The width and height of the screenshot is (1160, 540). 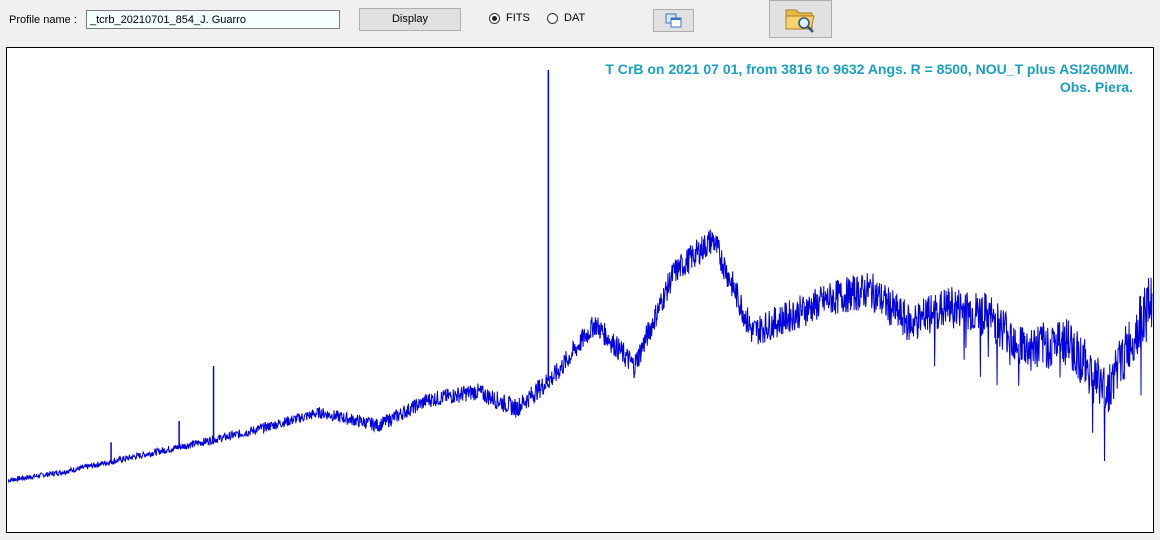 I want to click on folder-search-icon, so click(x=800, y=21).